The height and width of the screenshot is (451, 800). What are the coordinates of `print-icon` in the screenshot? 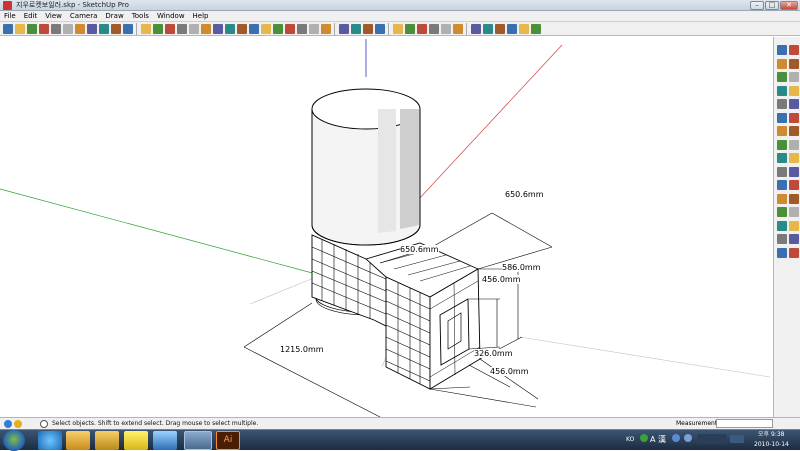 It's located at (116, 29).